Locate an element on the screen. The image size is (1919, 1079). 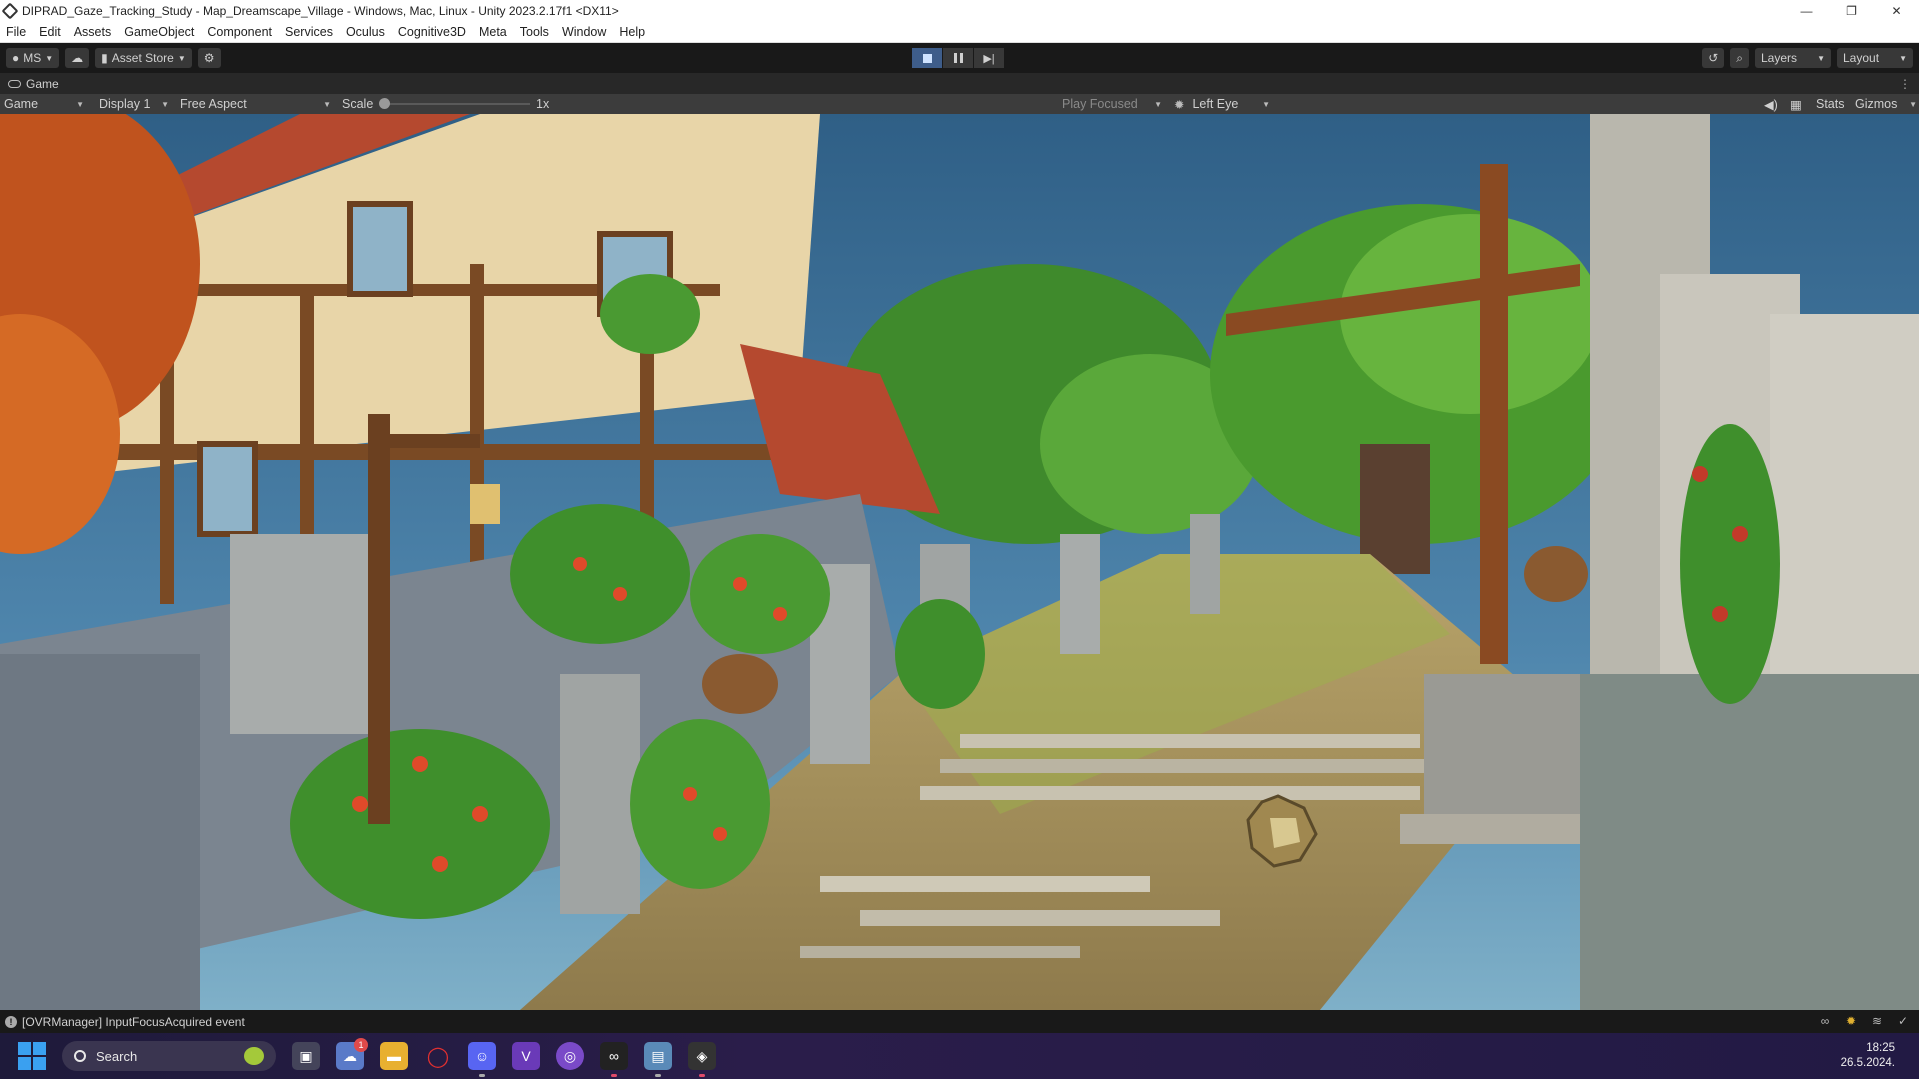
search-highlight-icon is located at coordinates (254, 1056).